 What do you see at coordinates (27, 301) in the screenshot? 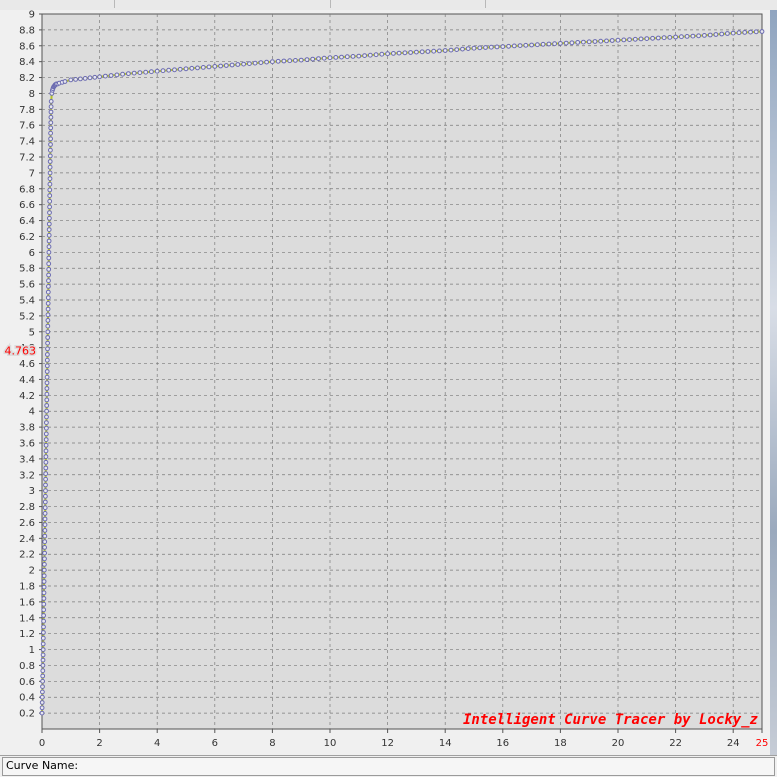
I see `y-tick-label: 5.4` at bounding box center [27, 301].